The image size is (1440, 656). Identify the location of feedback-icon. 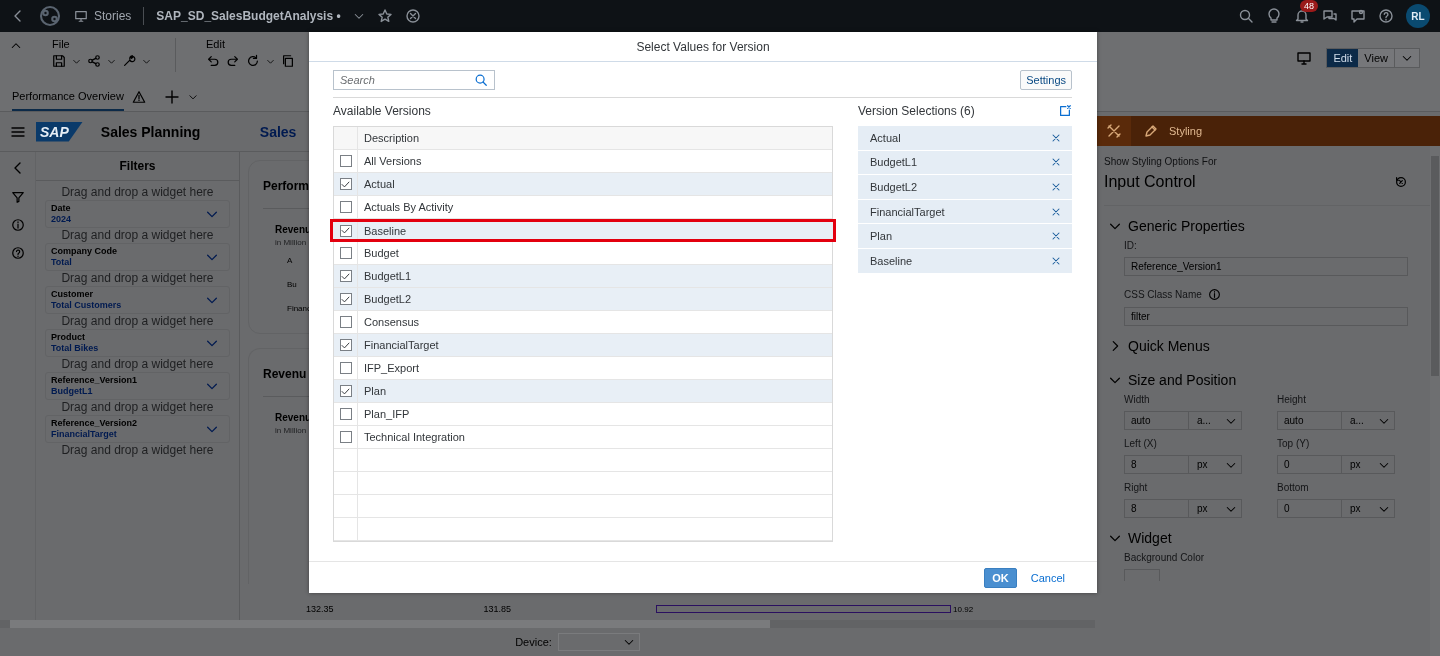
(1358, 16).